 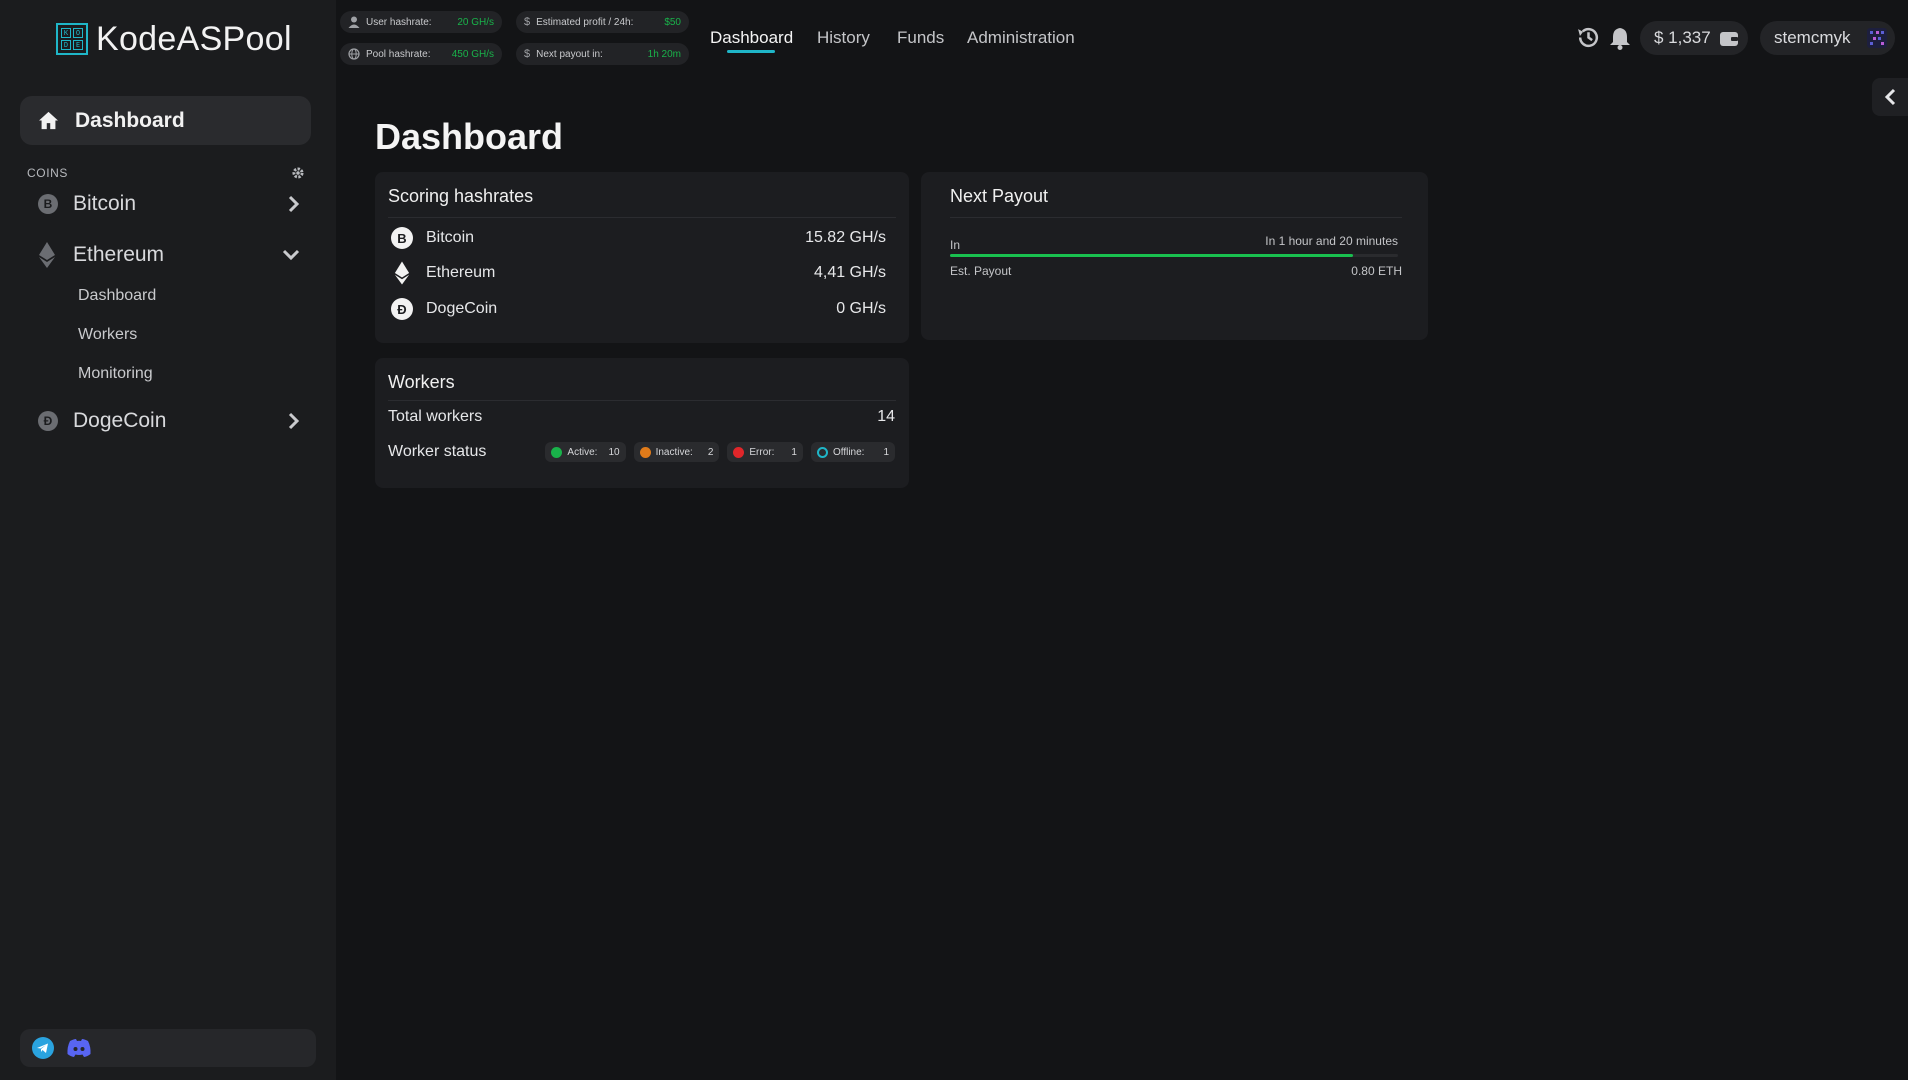 I want to click on estimated-profit-pill: $ Estimated profit / 24h: $50, so click(x=602, y=22).